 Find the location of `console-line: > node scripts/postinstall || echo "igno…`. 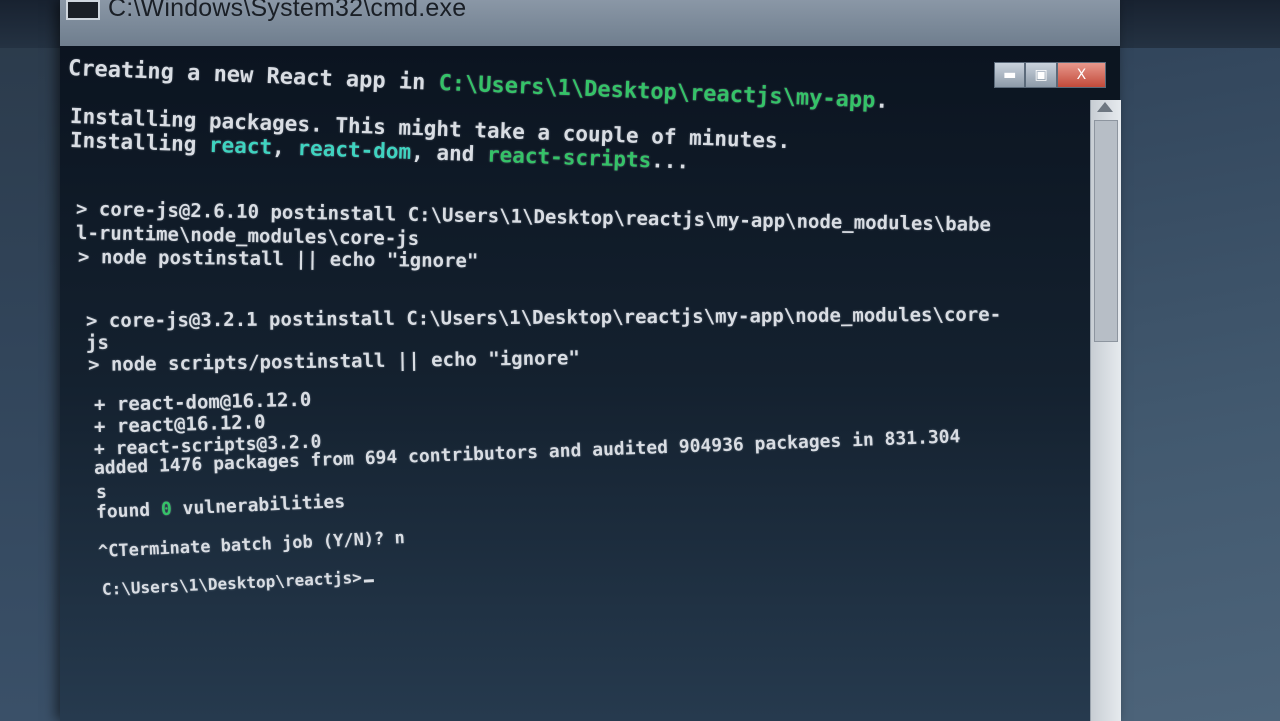

console-line: > node scripts/postinstall || echo "igno… is located at coordinates (333, 361).